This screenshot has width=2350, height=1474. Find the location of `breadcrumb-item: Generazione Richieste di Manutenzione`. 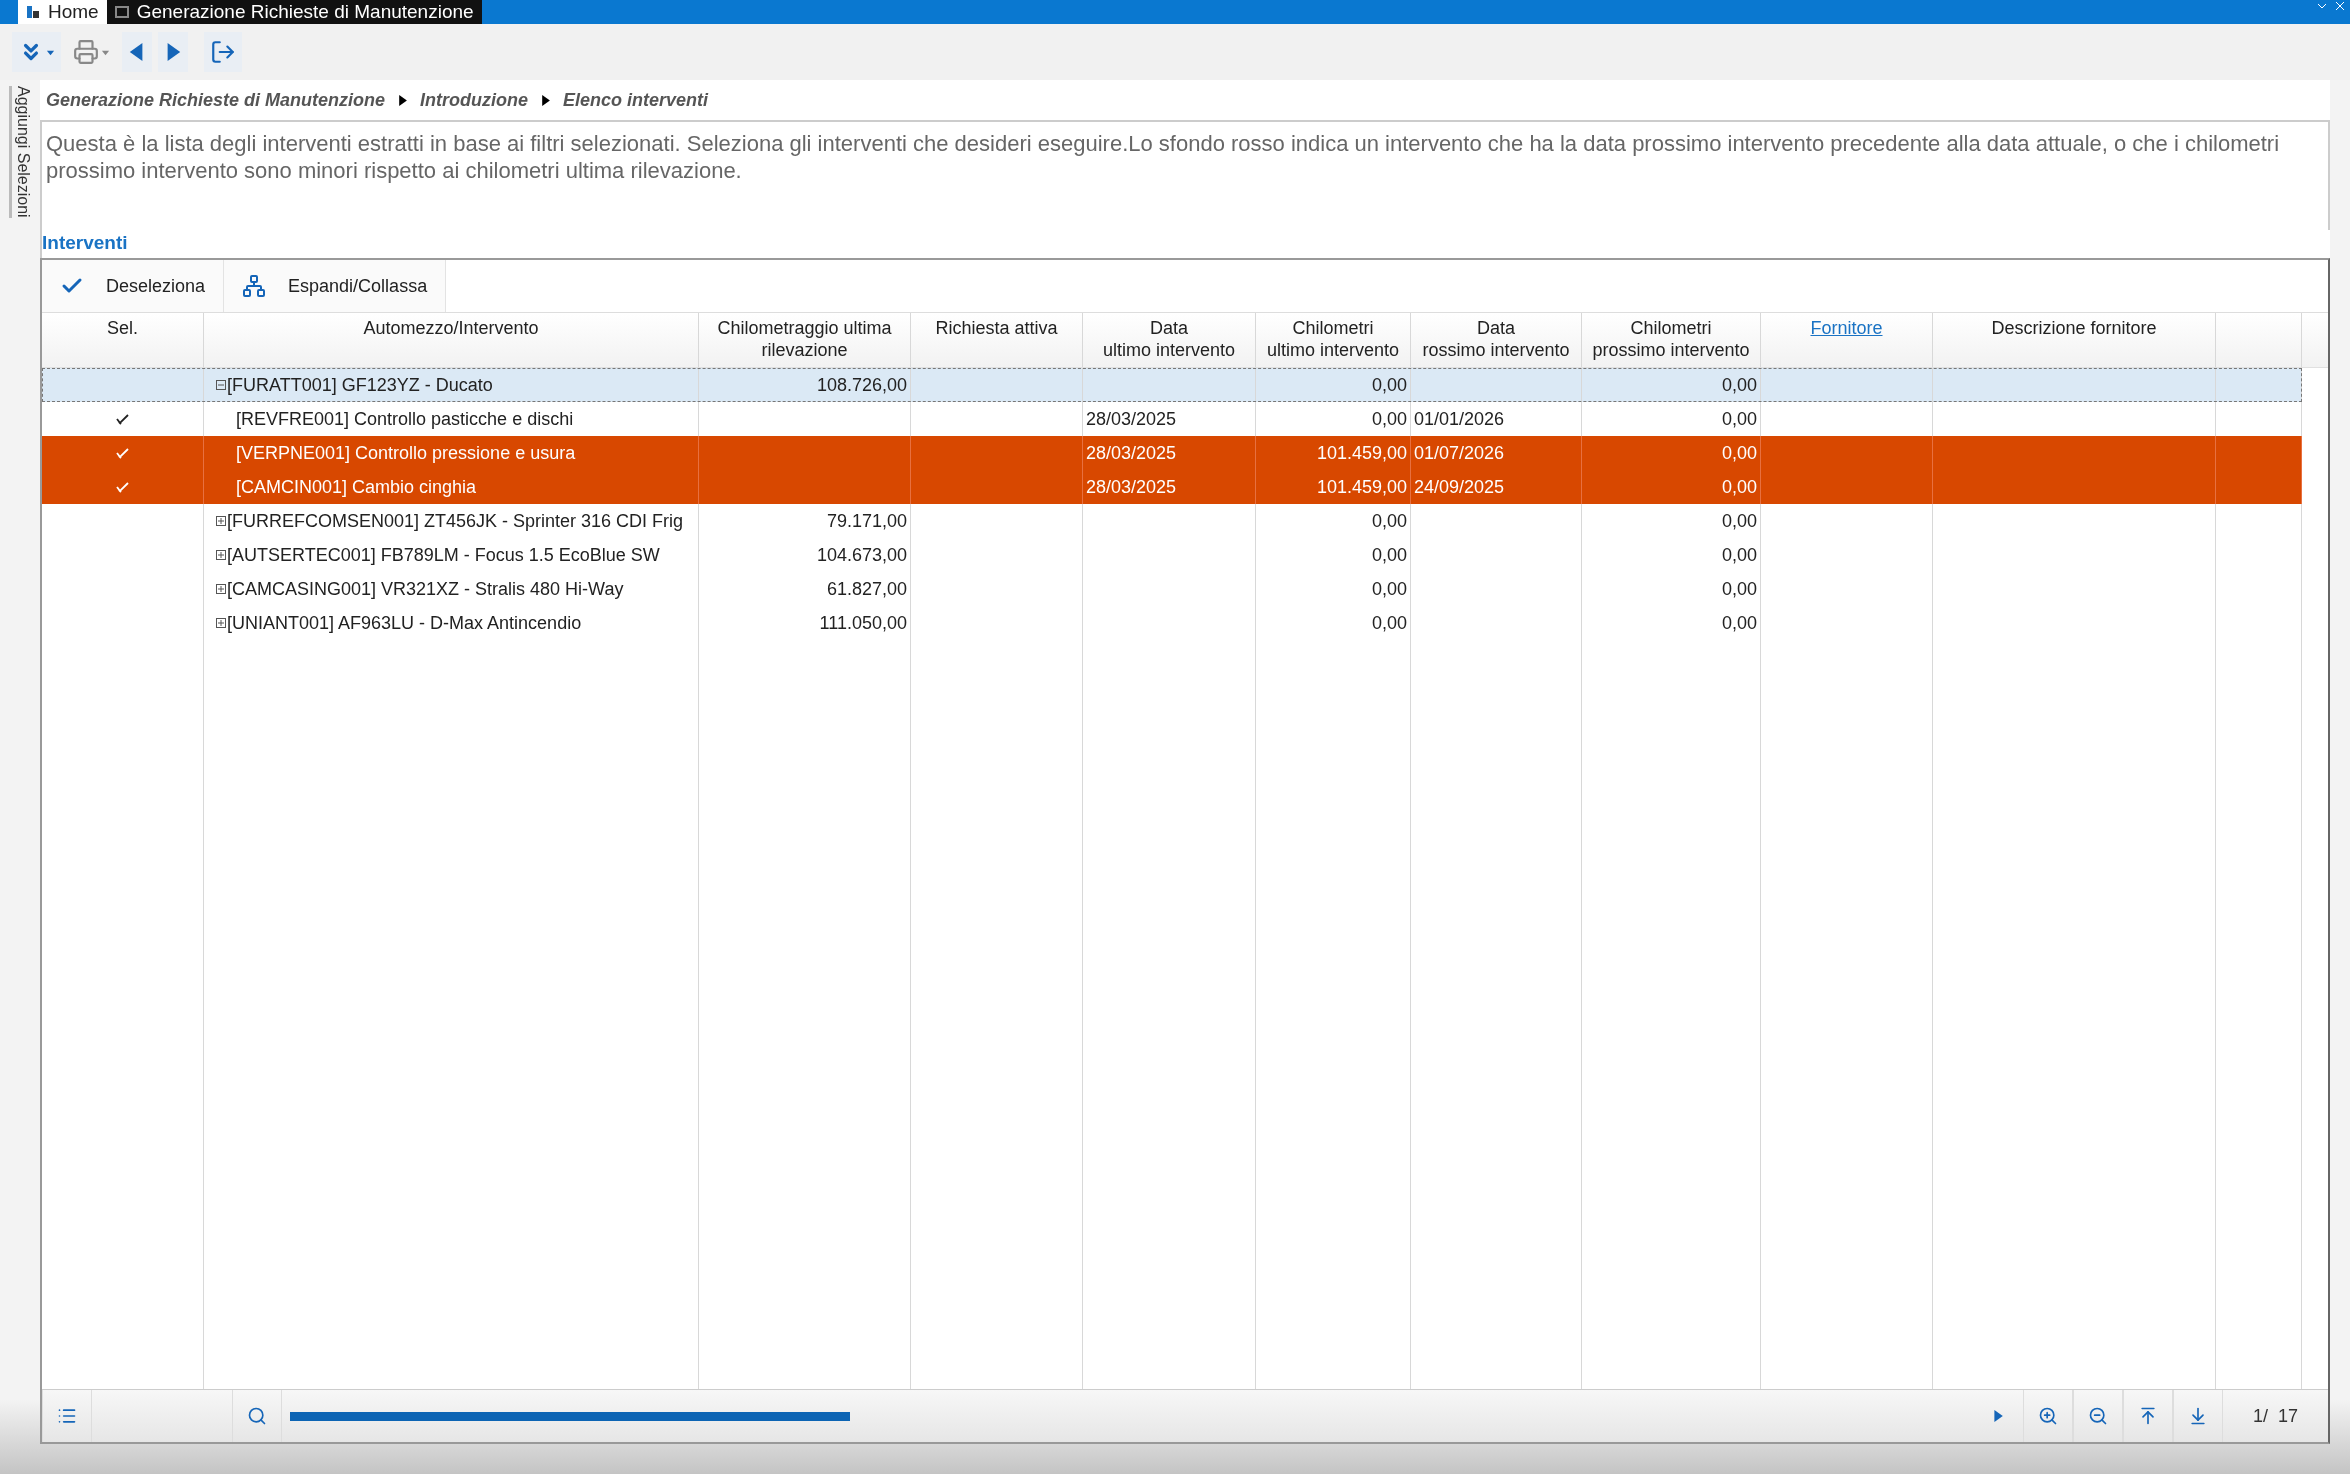

breadcrumb-item: Generazione Richieste di Manutenzione is located at coordinates (216, 100).